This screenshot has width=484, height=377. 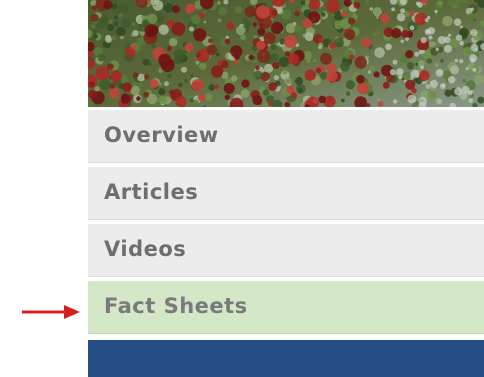 What do you see at coordinates (286, 250) in the screenshot?
I see `menu-item-videos: Videos` at bounding box center [286, 250].